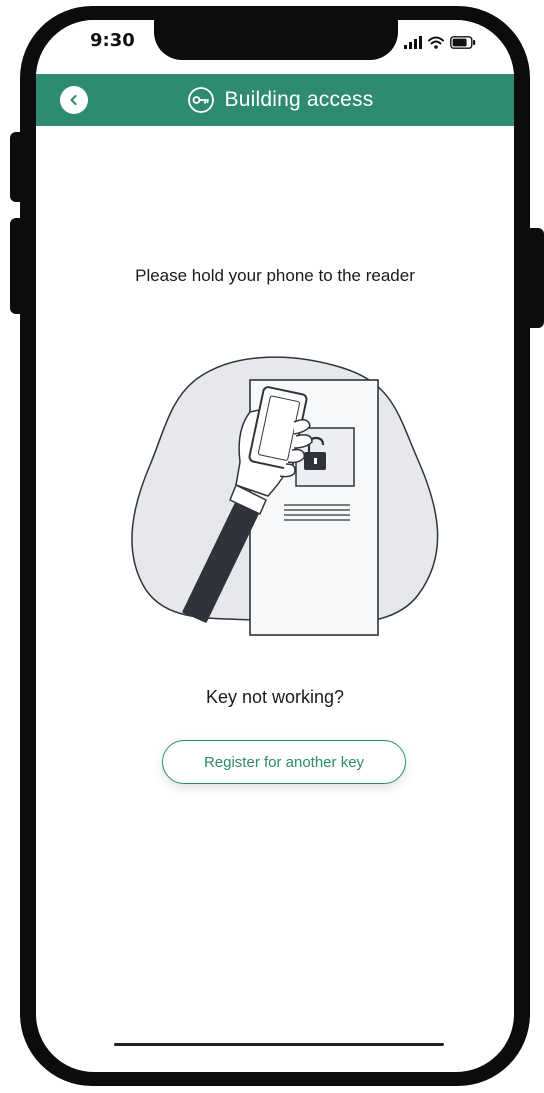 This screenshot has height=1093, width=544. I want to click on home-indicator, so click(279, 1044).